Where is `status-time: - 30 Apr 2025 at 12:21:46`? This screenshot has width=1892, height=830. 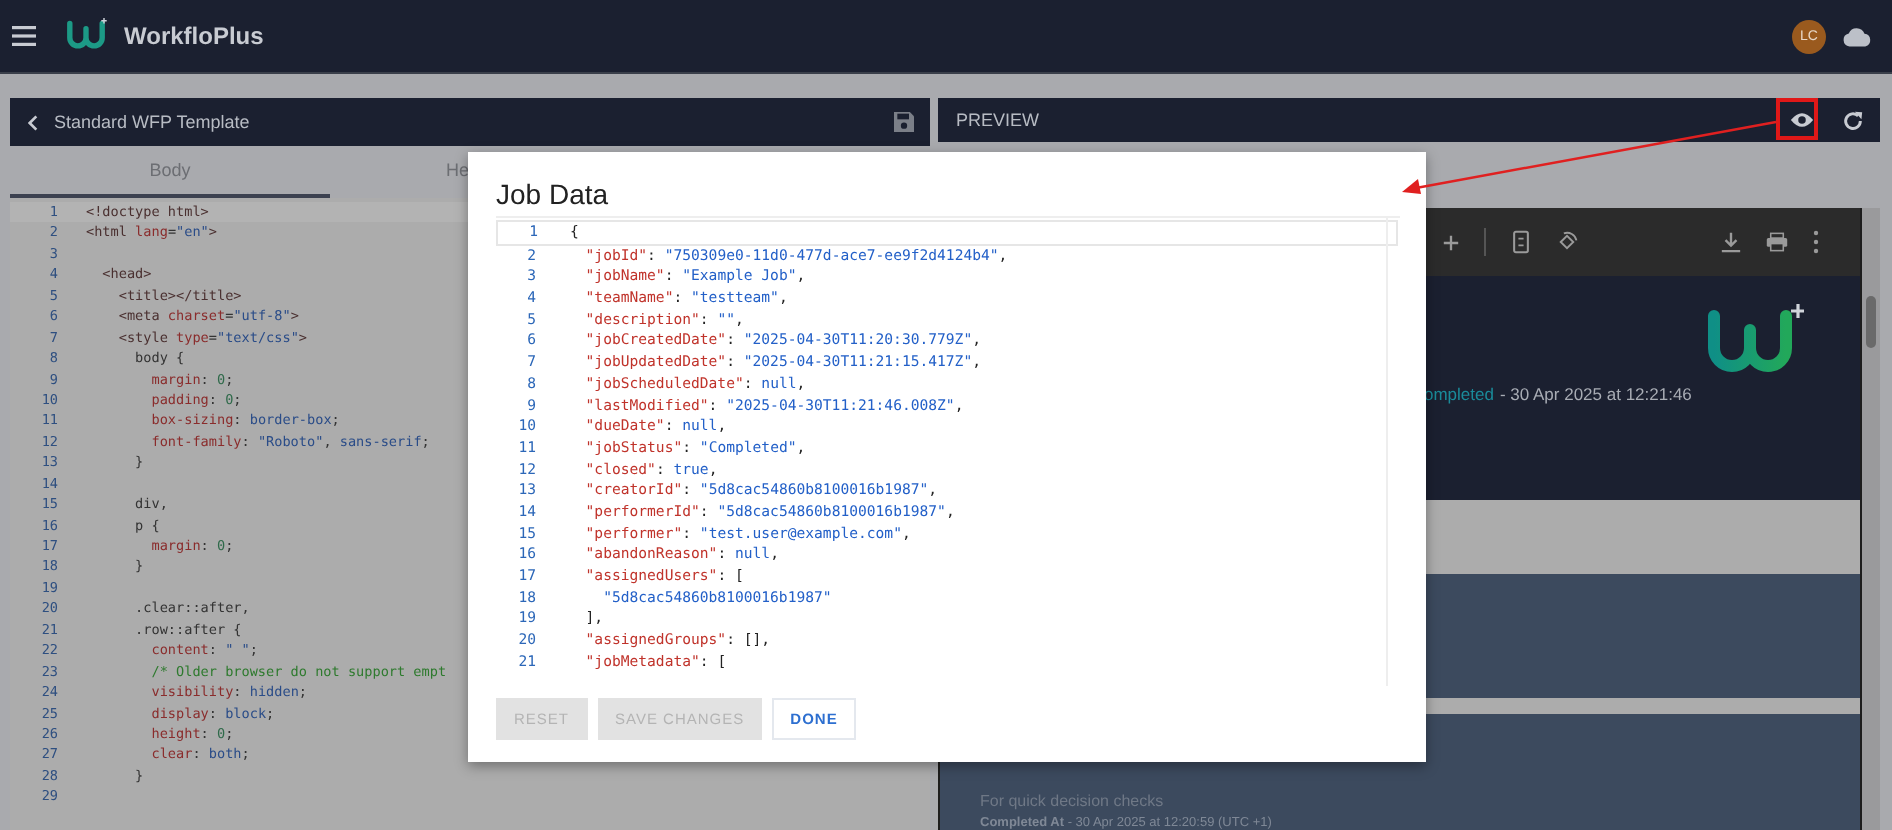
status-time: - 30 Apr 2025 at 12:21:46 is located at coordinates (1595, 394).